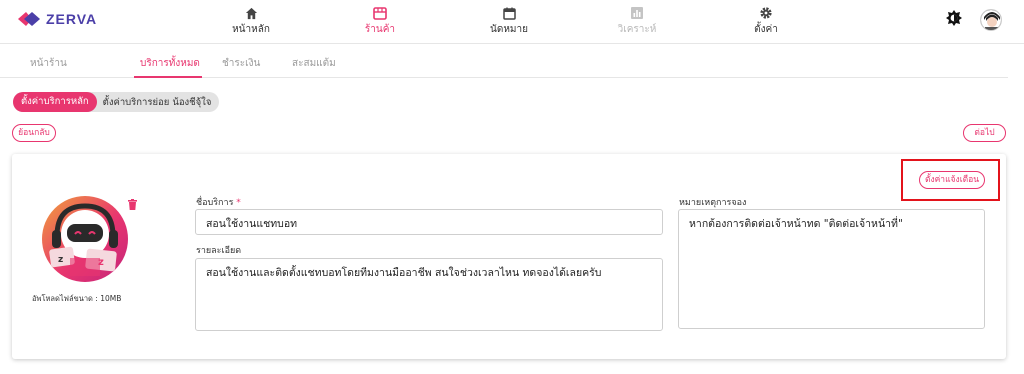 This screenshot has width=1024, height=374. Describe the element at coordinates (637, 13) in the screenshot. I see `chart-icon` at that location.